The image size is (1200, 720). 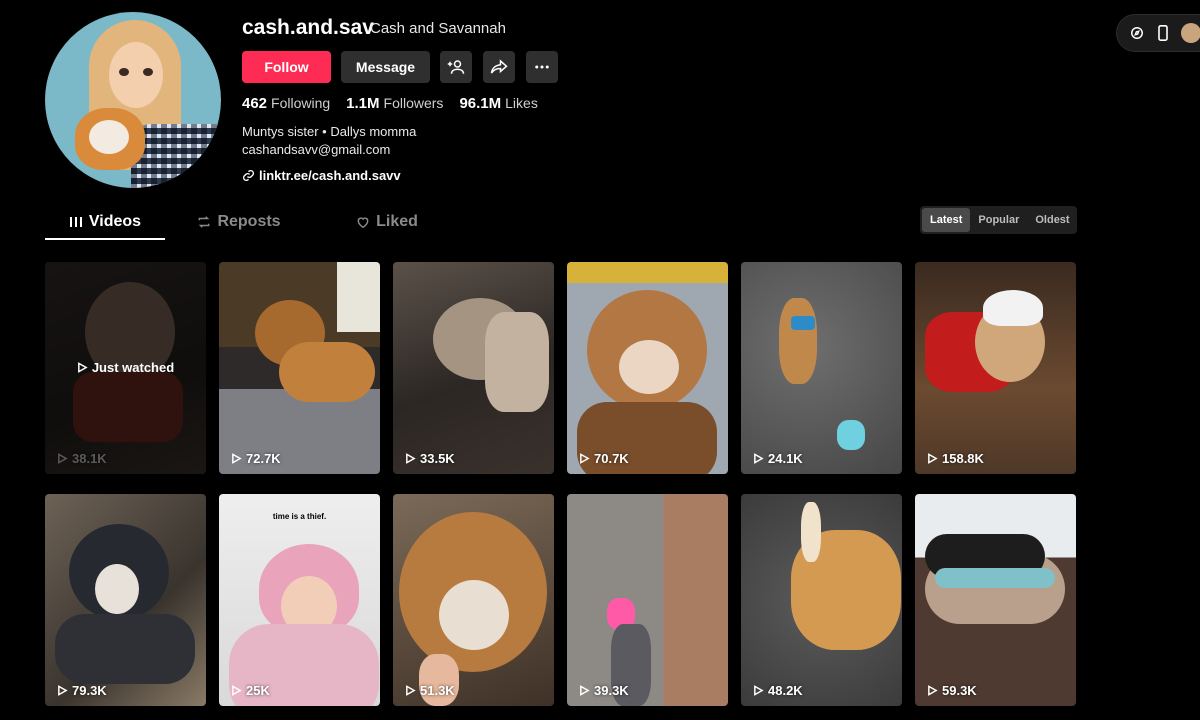 What do you see at coordinates (647, 600) in the screenshot?
I see `video-card: 39.3K` at bounding box center [647, 600].